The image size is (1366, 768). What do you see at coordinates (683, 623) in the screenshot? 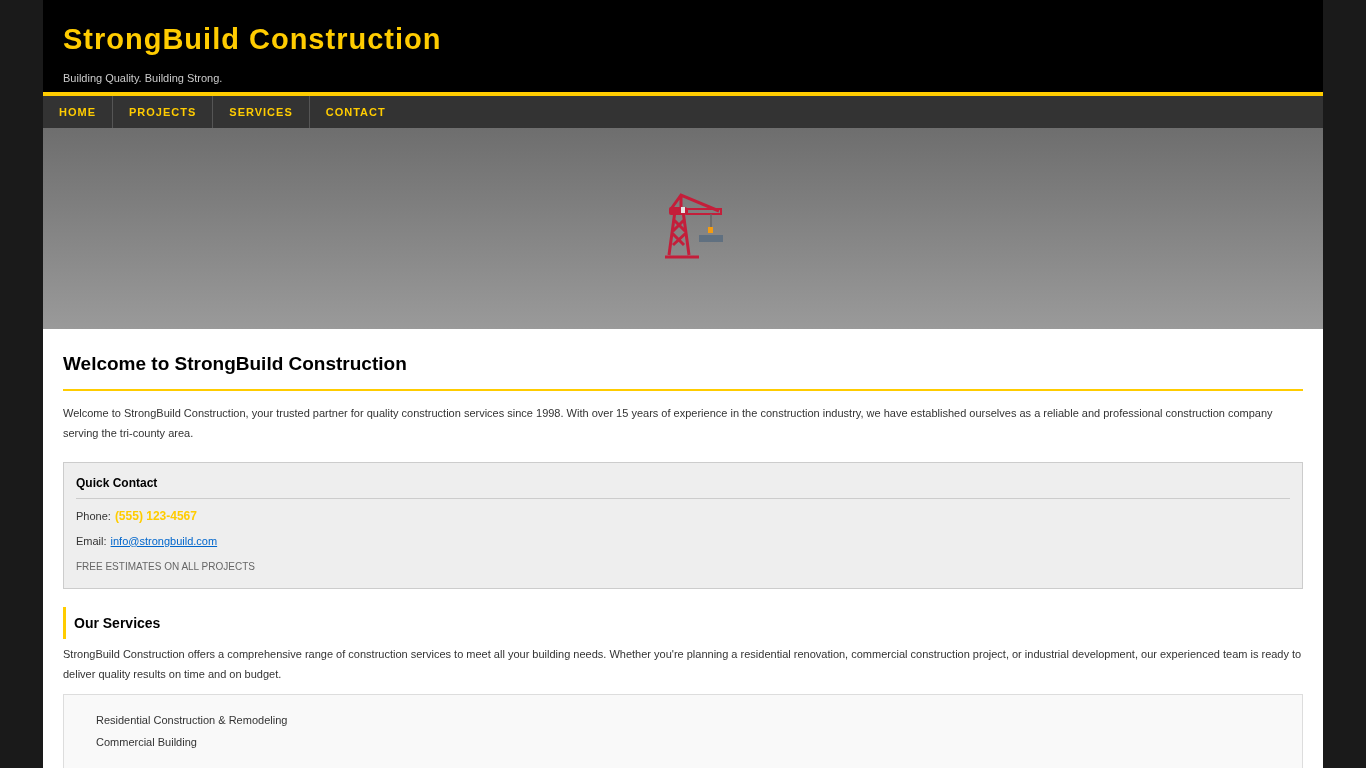
I see `services-heading: Our Services` at bounding box center [683, 623].